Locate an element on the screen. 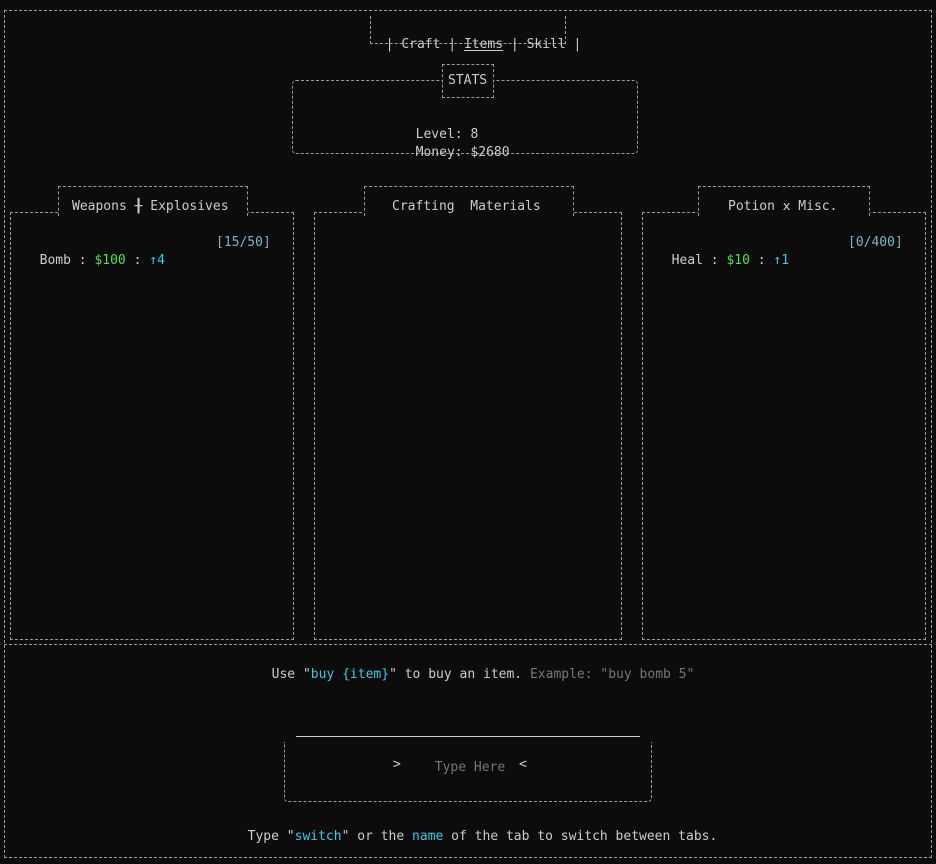 This screenshot has height=864, width=936. tab-items: Items is located at coordinates (483, 44).